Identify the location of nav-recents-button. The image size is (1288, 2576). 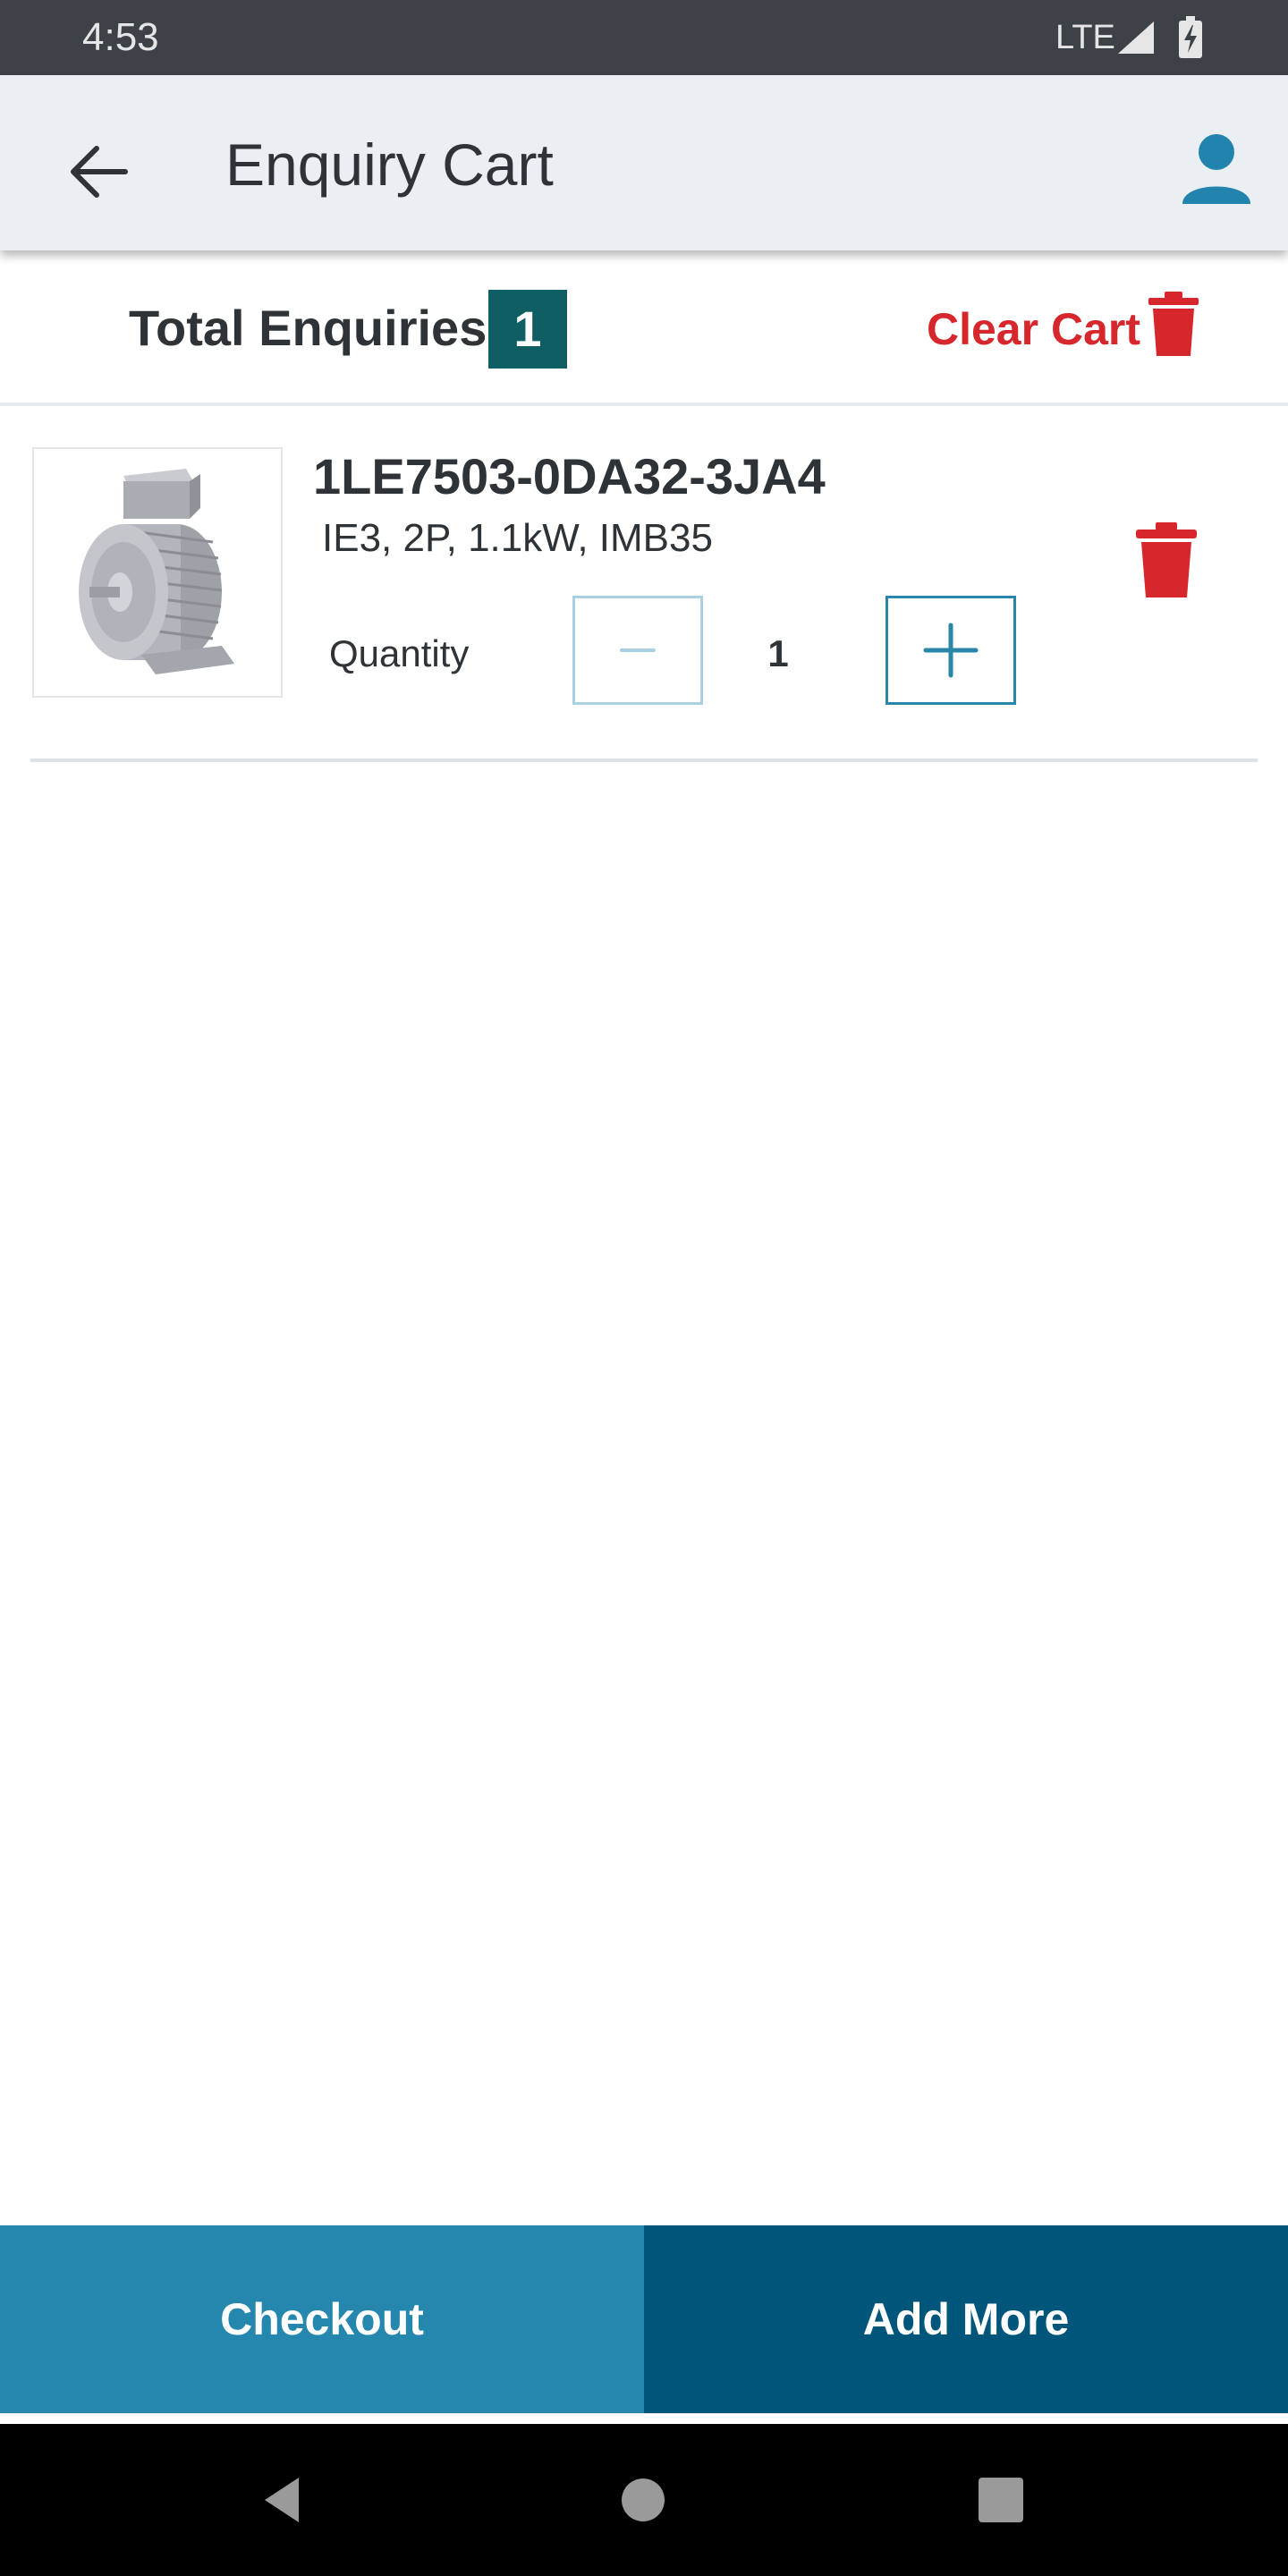
(1001, 2500).